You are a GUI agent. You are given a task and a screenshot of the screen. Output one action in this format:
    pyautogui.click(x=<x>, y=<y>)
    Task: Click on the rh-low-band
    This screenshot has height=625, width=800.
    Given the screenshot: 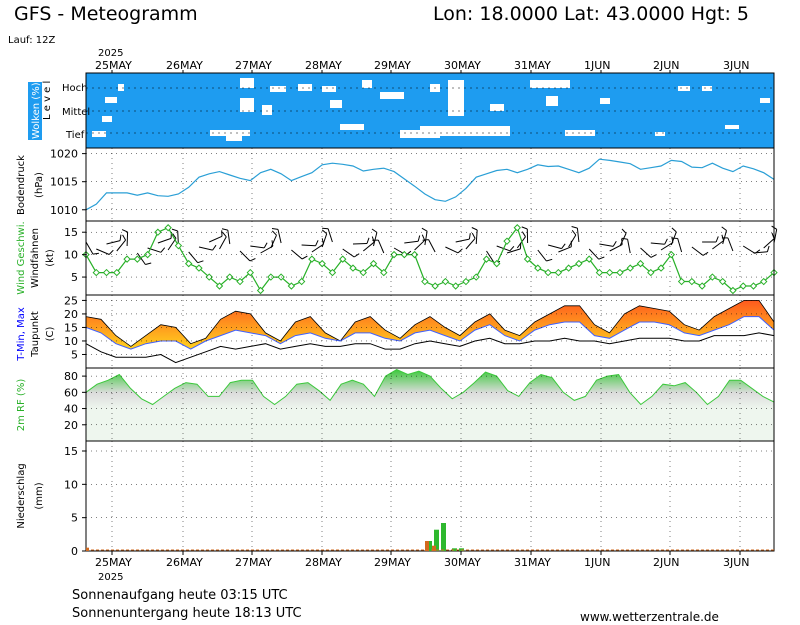 What is the action you would take?
    pyautogui.click(x=430, y=424)
    